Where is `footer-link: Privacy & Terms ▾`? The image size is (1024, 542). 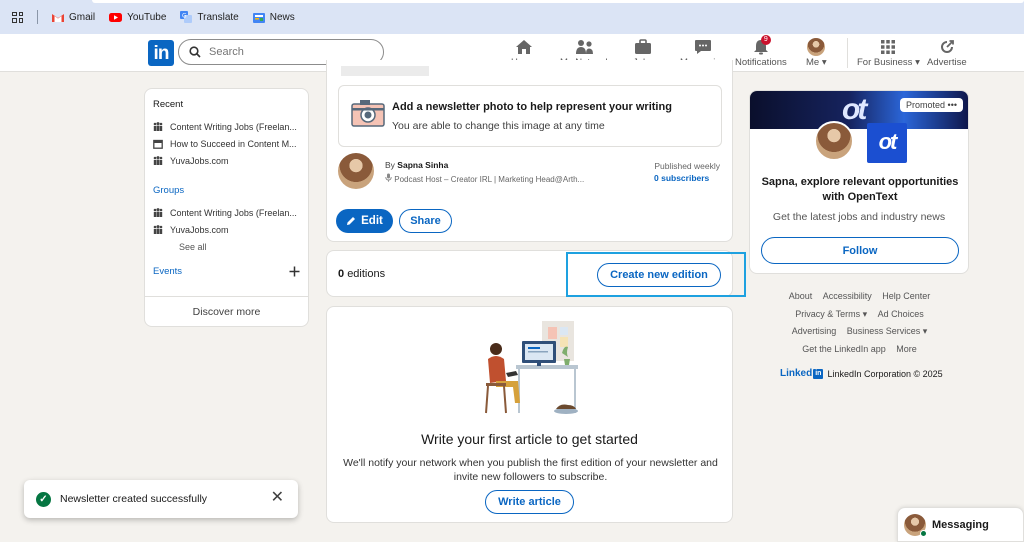
footer-link: Privacy & Terms ▾ is located at coordinates (831, 314).